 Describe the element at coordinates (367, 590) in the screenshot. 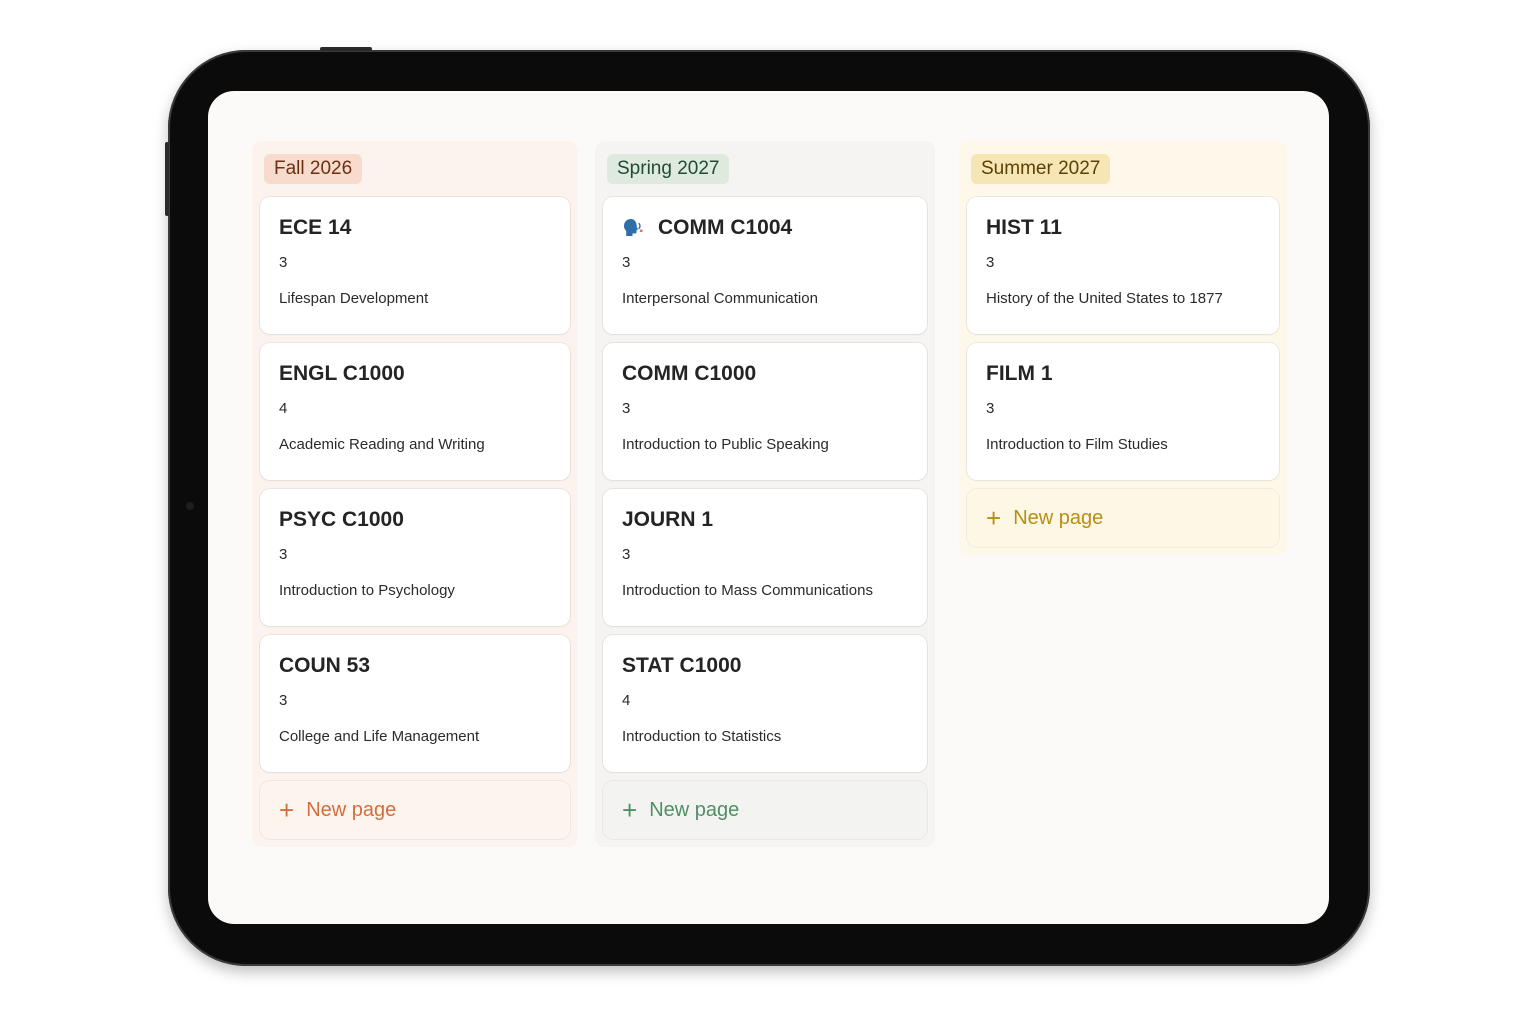

I see `course-name: Introduction to Psychology` at that location.